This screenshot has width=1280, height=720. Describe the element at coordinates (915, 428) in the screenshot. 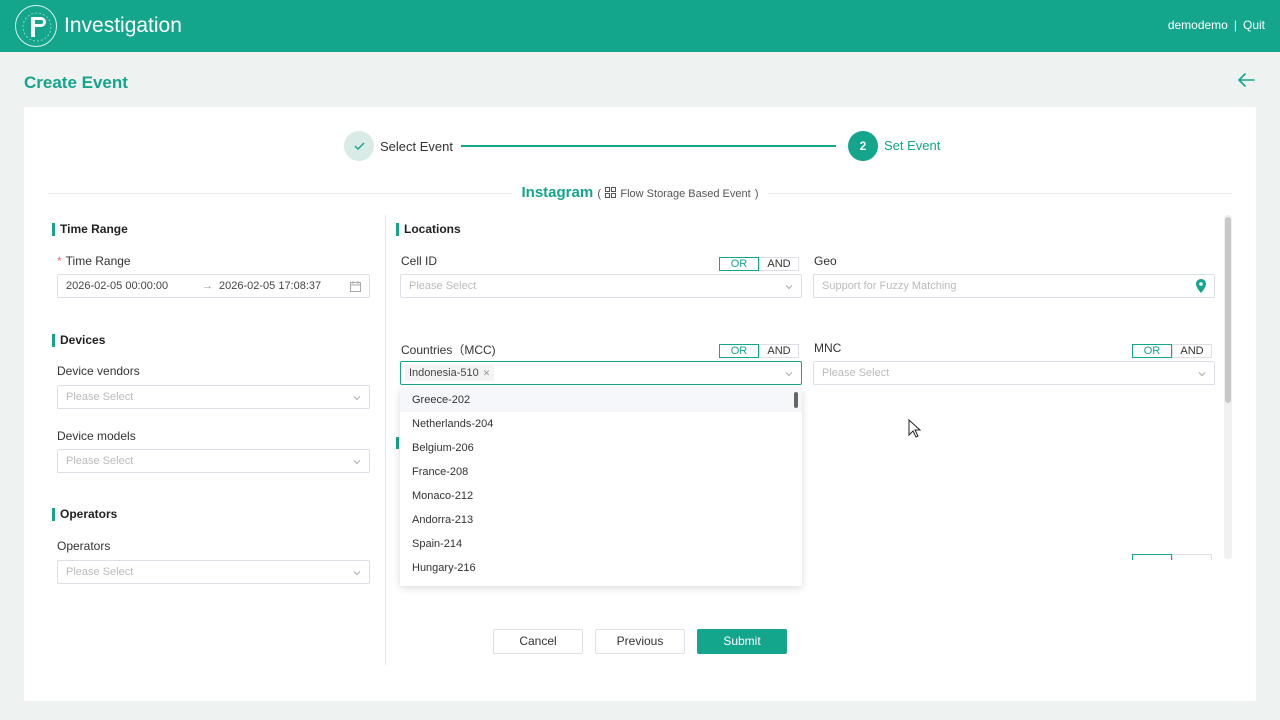

I see `mouse-cursor-icon` at that location.